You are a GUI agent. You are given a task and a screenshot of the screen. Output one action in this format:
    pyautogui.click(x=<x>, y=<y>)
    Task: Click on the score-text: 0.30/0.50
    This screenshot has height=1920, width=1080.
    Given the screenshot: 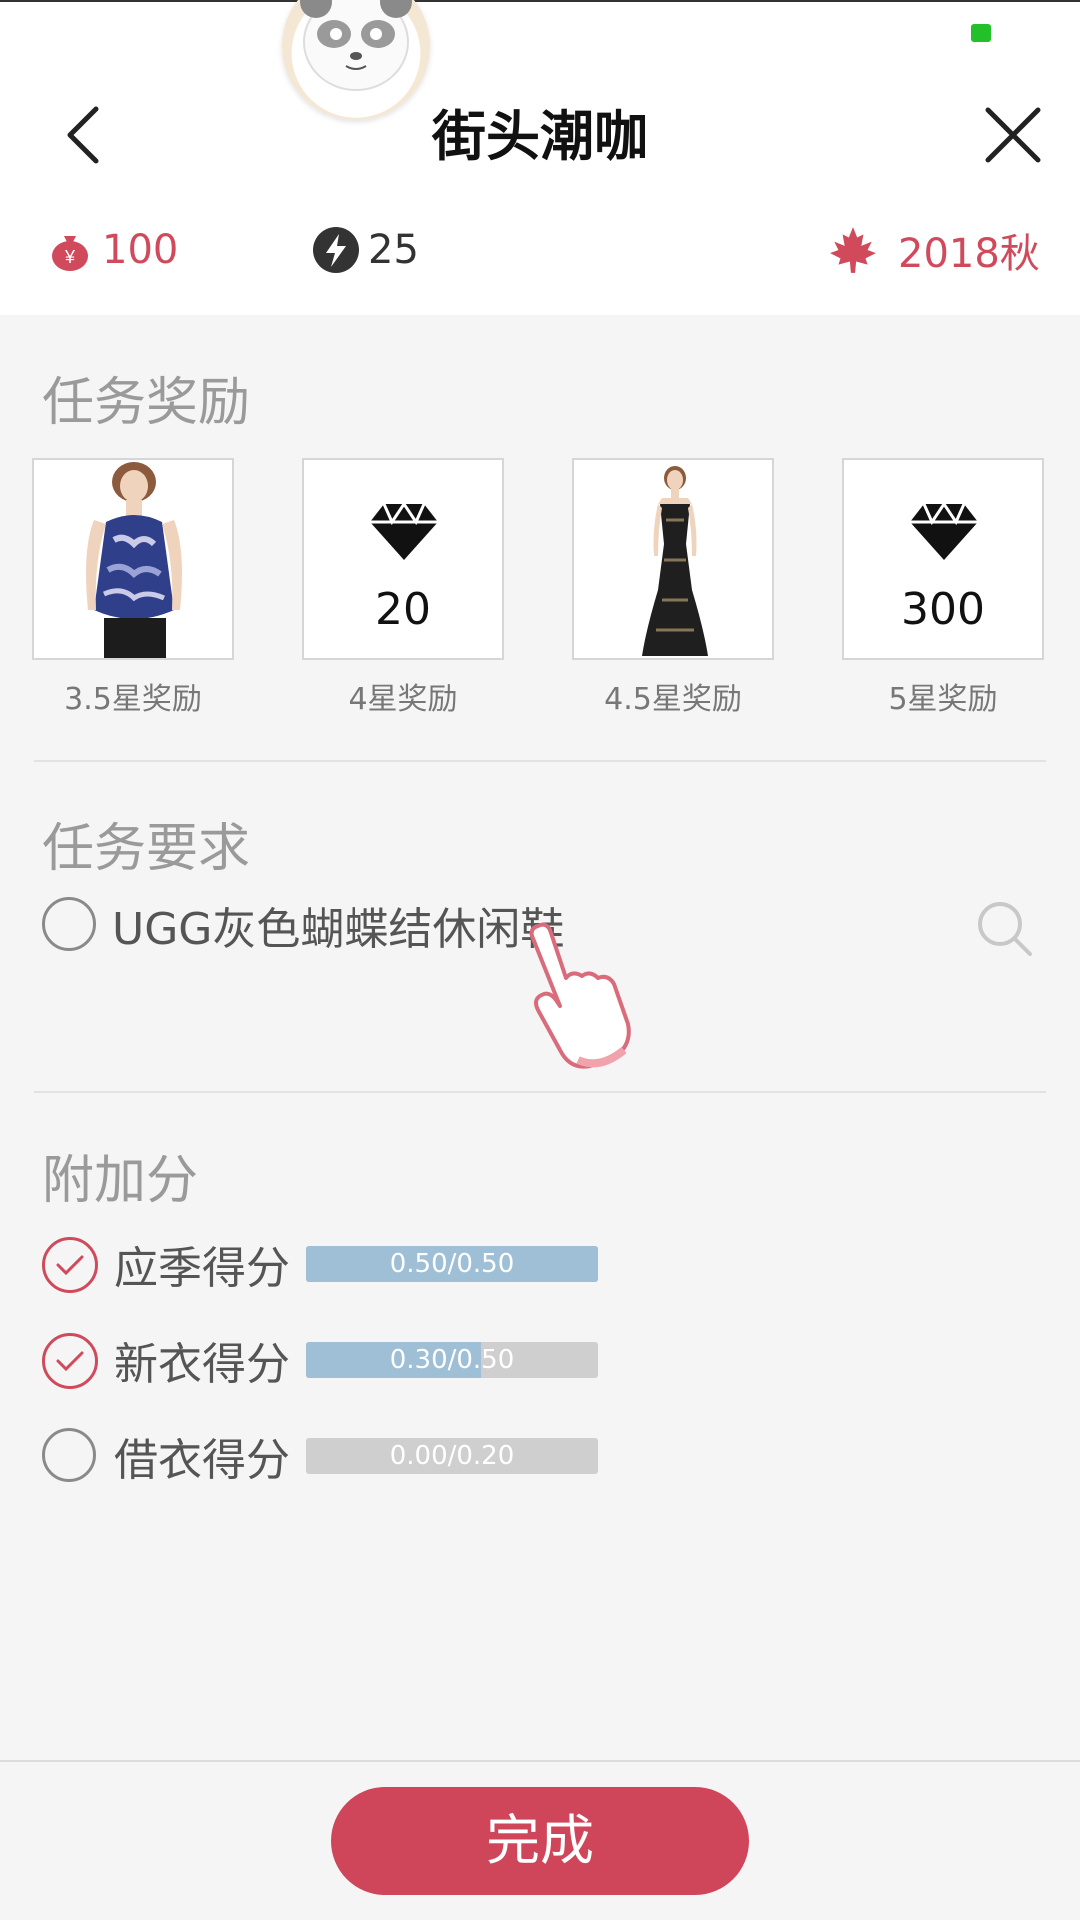 What is the action you would take?
    pyautogui.click(x=452, y=1360)
    